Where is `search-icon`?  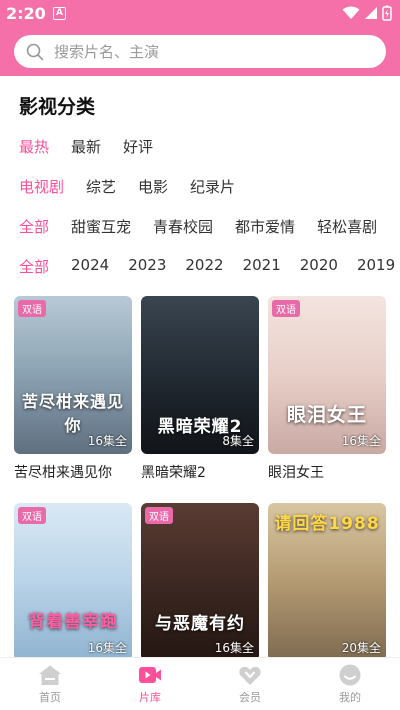 search-icon is located at coordinates (35, 51).